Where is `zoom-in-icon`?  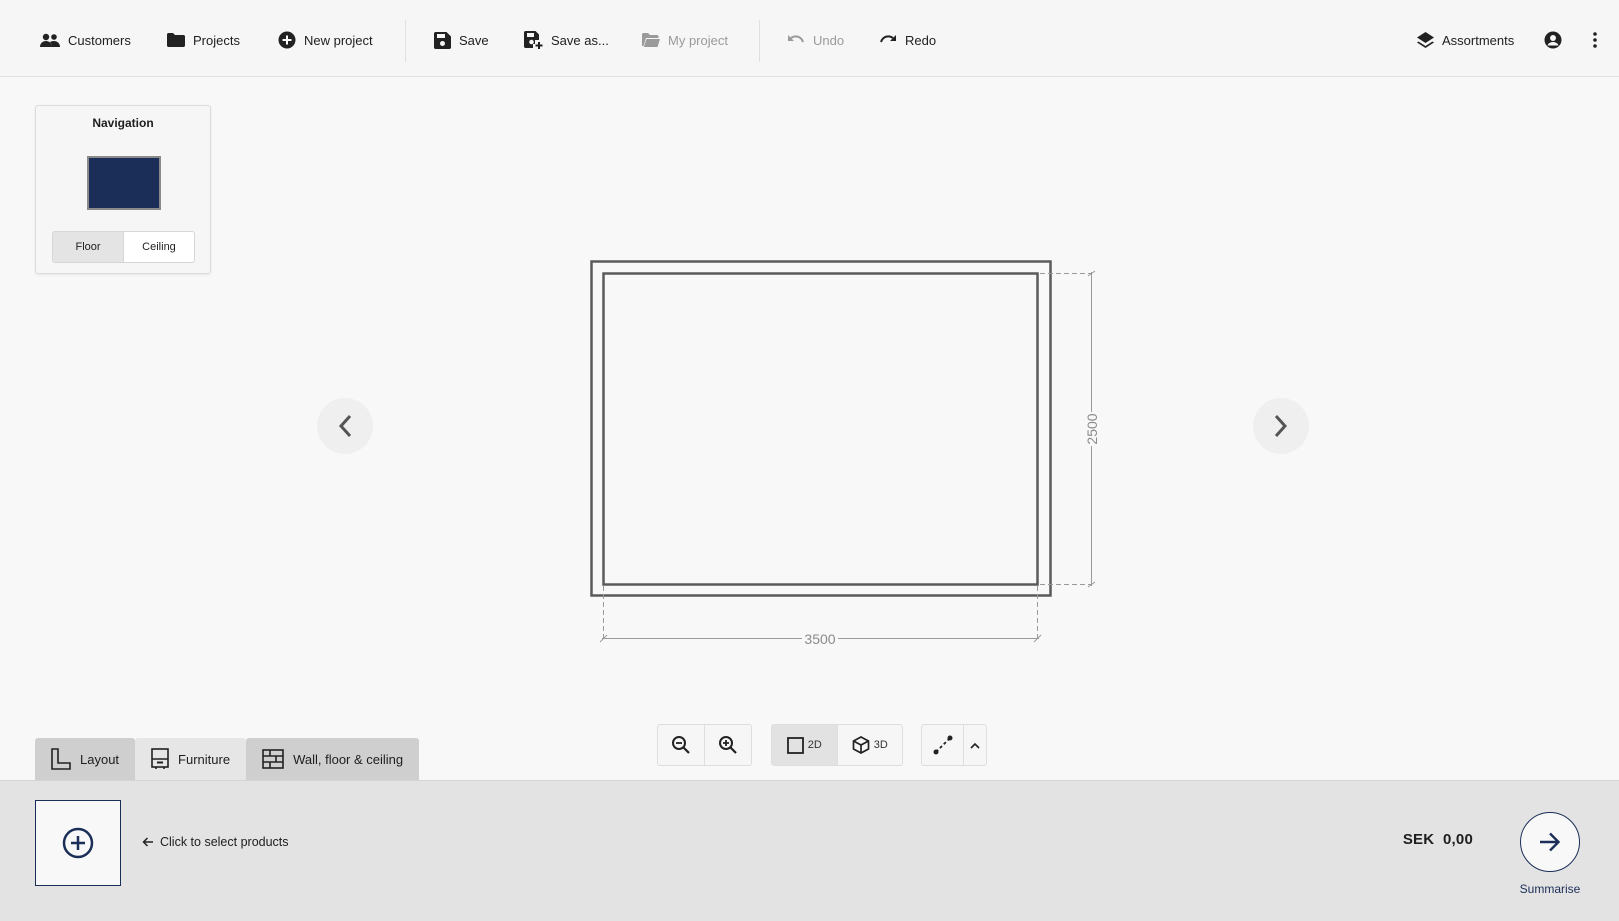
zoom-in-icon is located at coordinates (728, 745).